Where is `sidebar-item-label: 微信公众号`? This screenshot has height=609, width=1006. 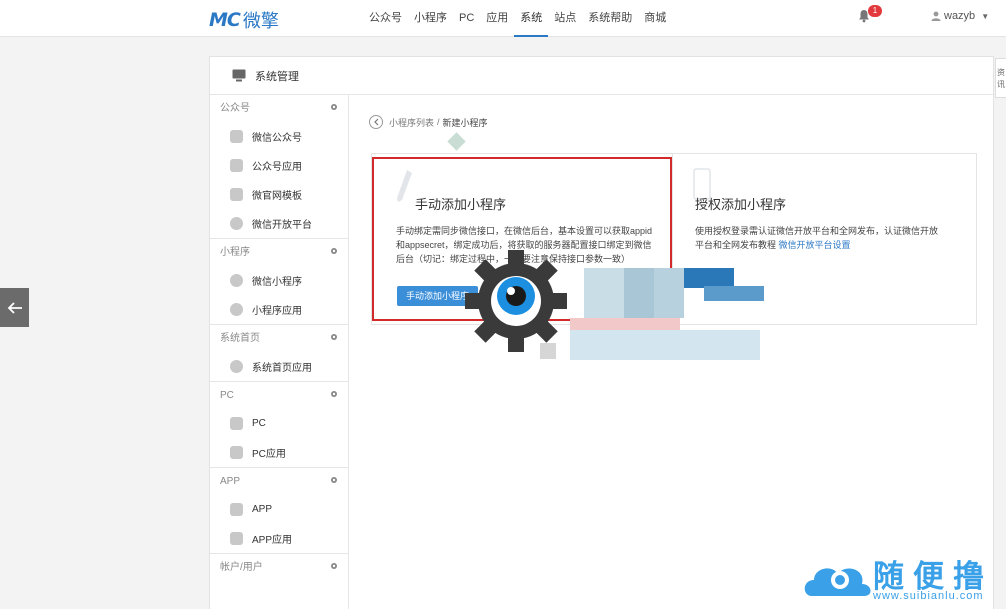 sidebar-item-label: 微信公众号 is located at coordinates (277, 138).